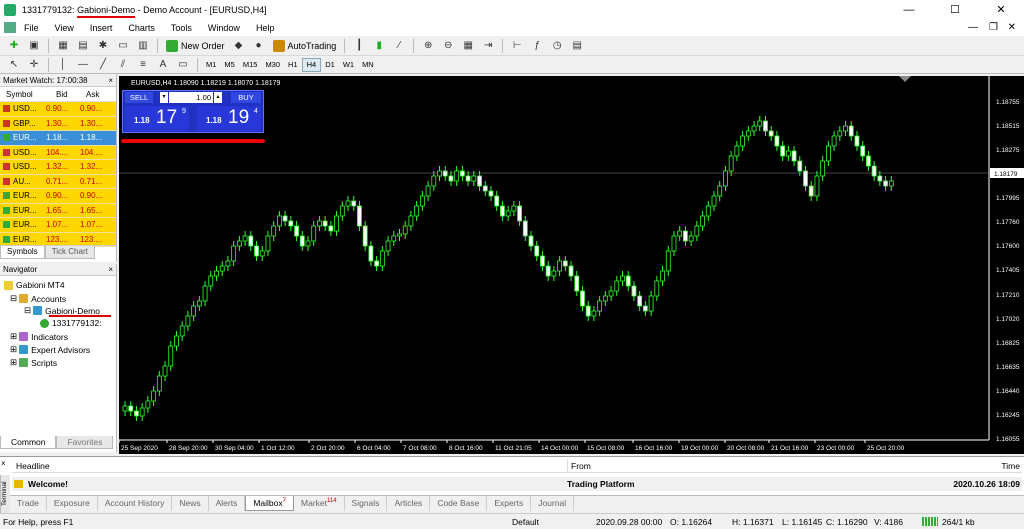 This screenshot has height=529, width=1024. I want to click on terminal-tab-journal: Journal, so click(553, 503).